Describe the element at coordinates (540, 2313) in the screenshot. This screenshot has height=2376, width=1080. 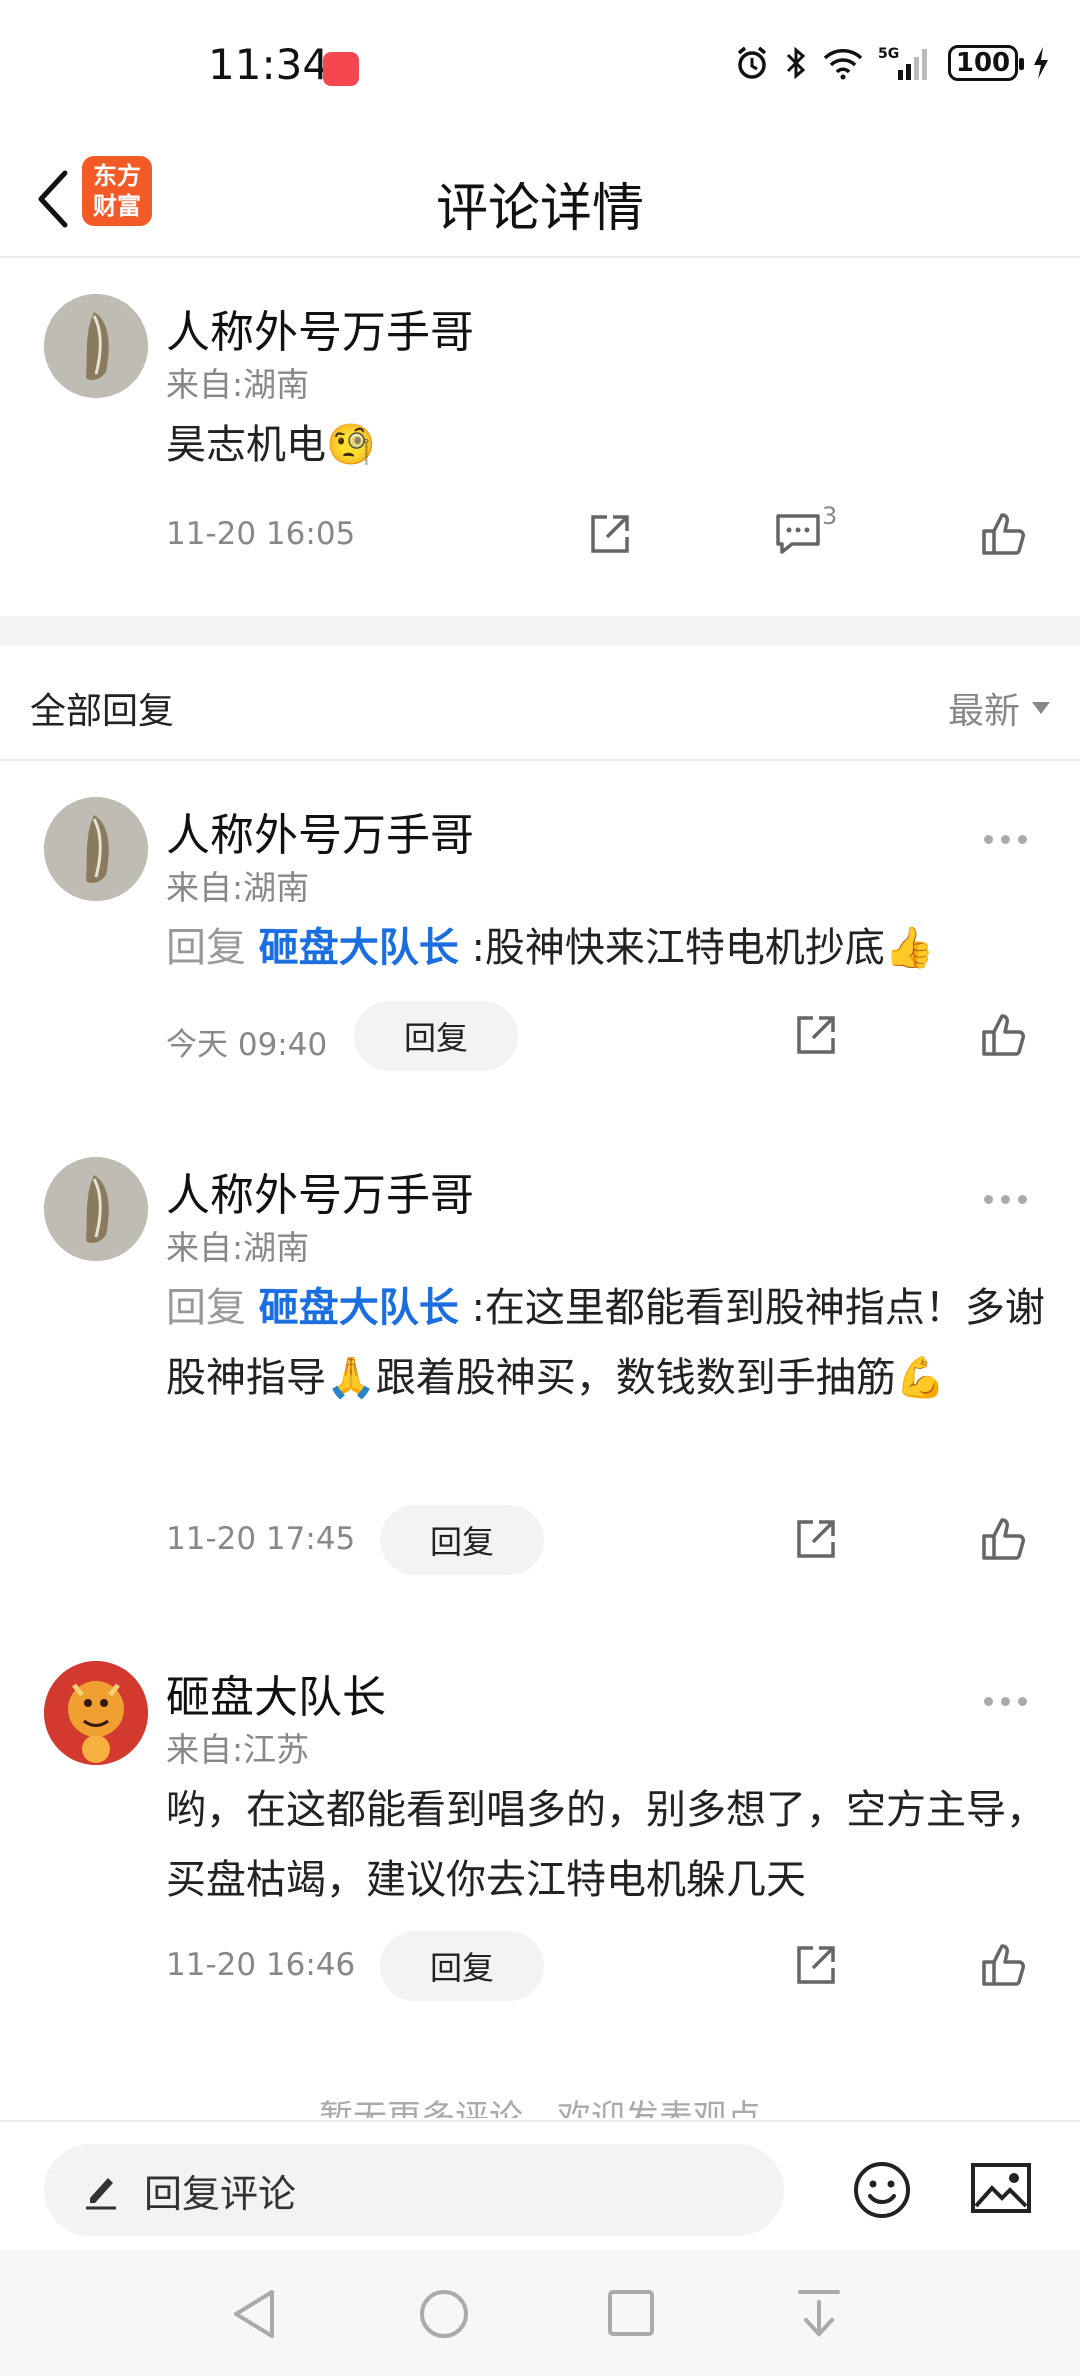
I see `system-nav-bar` at that location.